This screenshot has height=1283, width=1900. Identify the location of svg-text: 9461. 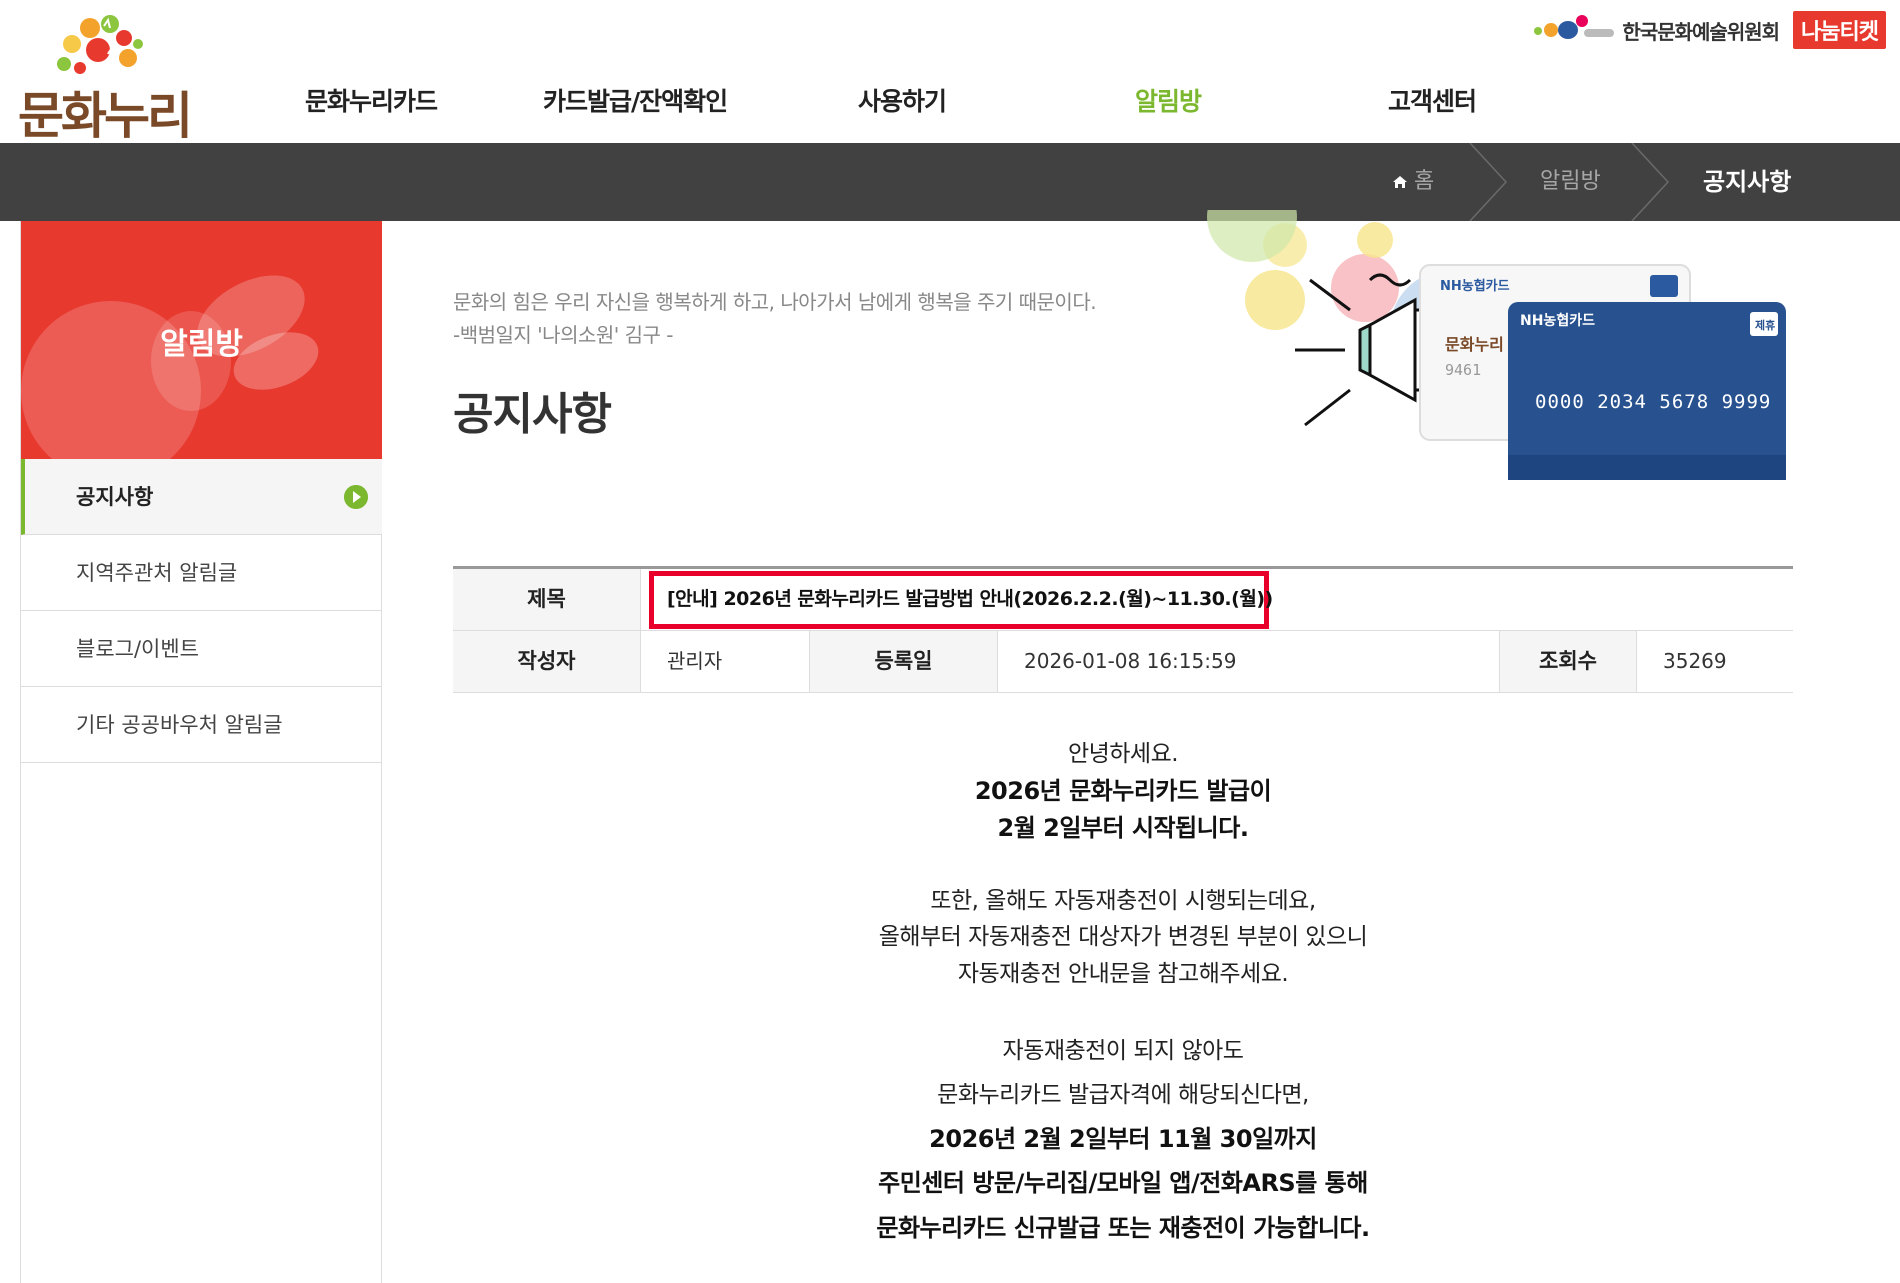
(1463, 370).